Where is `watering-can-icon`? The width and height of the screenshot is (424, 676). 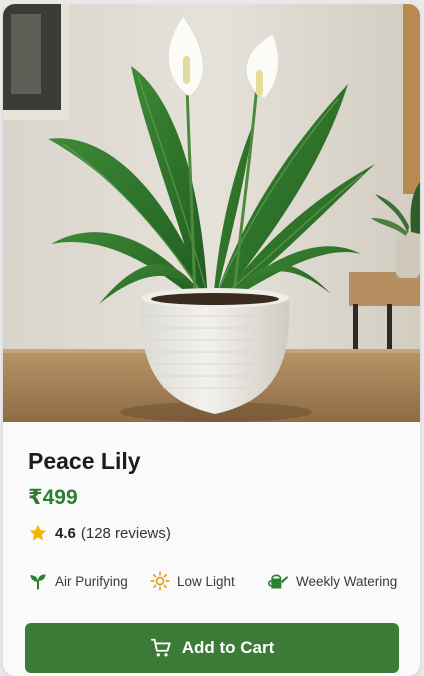 watering-can-icon is located at coordinates (278, 581).